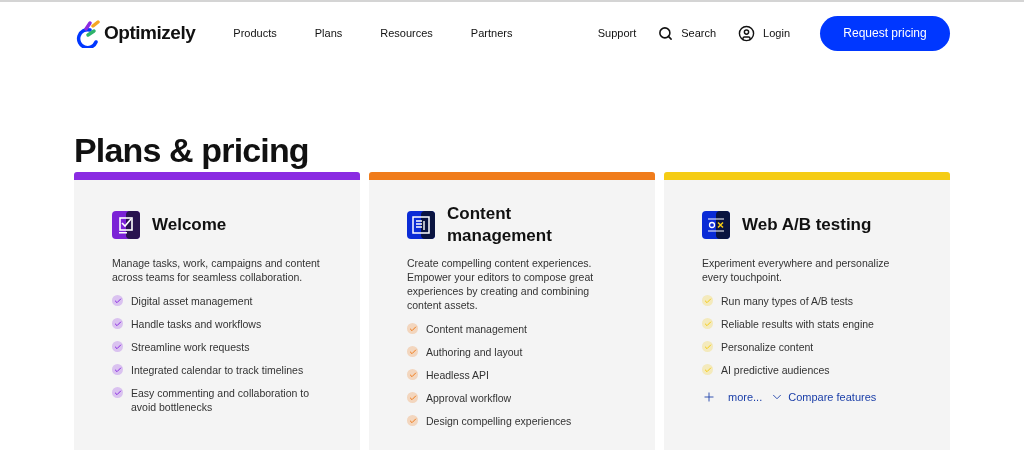 This screenshot has height=450, width=1024. What do you see at coordinates (469, 398) in the screenshot?
I see `feature-text: Approval workflow` at bounding box center [469, 398].